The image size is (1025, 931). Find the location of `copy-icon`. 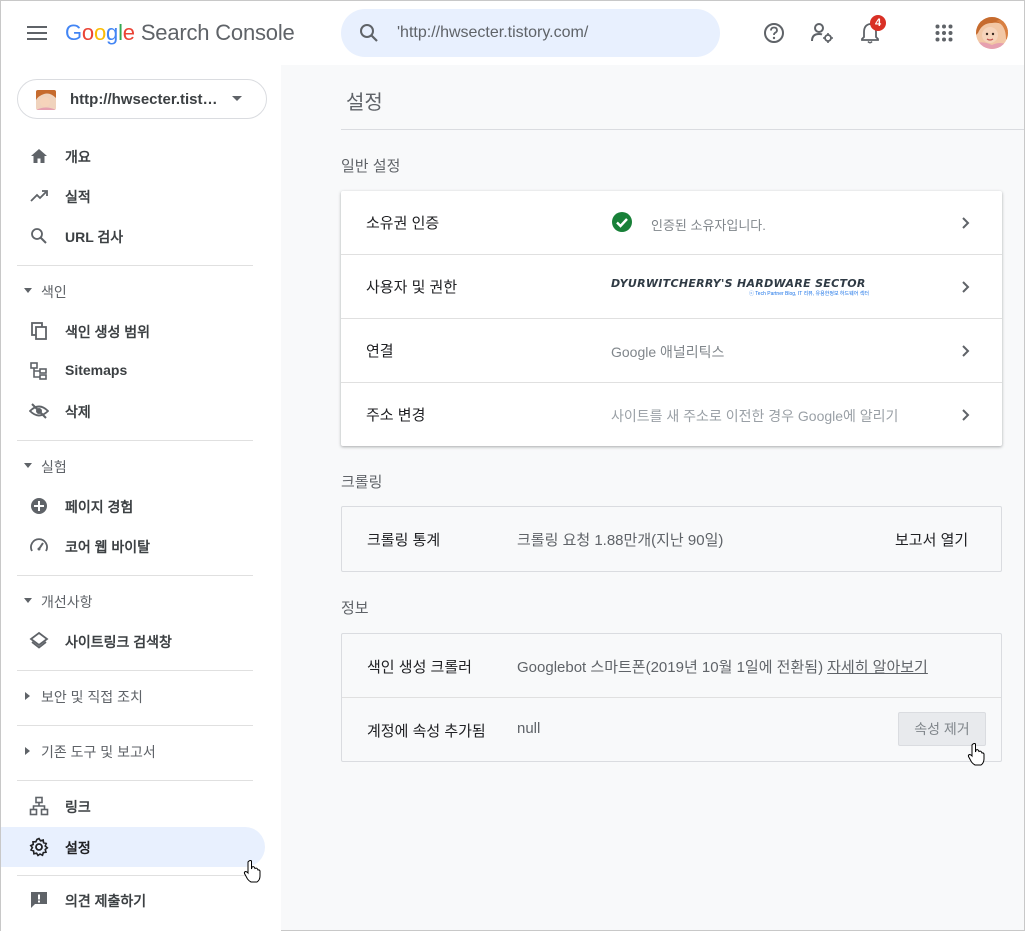

copy-icon is located at coordinates (39, 331).